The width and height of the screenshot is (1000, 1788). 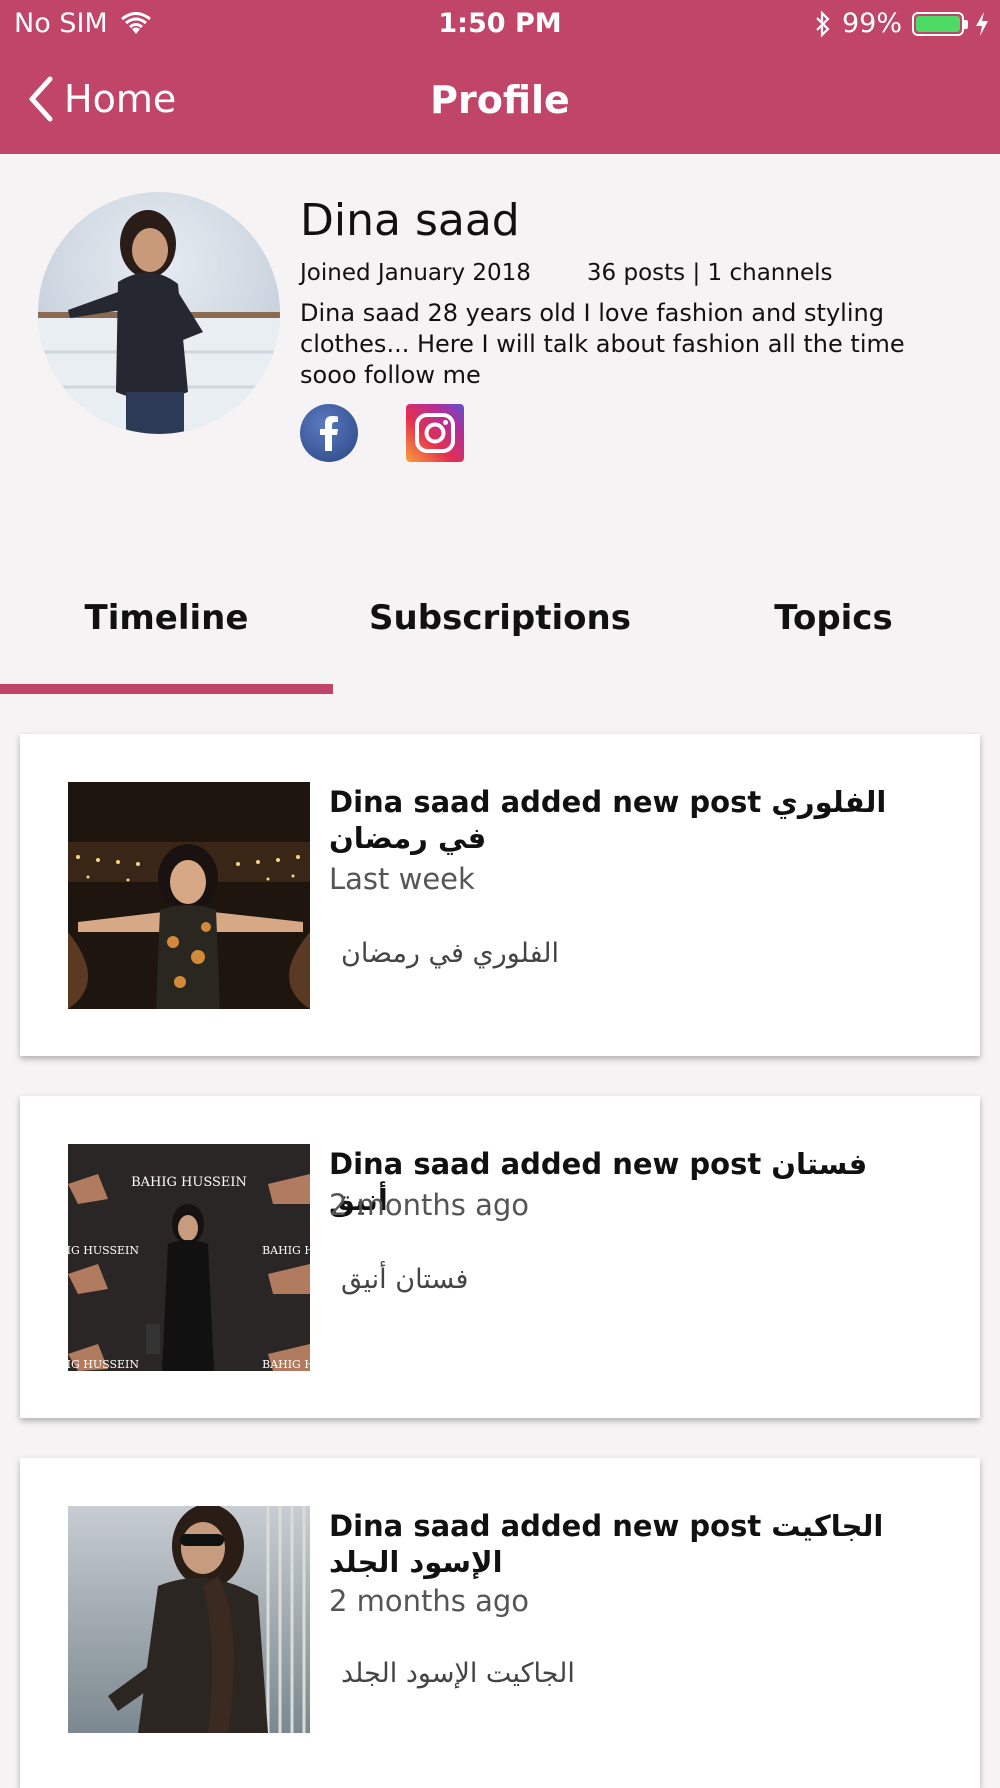 I want to click on tab-topics: Topics, so click(x=833, y=618).